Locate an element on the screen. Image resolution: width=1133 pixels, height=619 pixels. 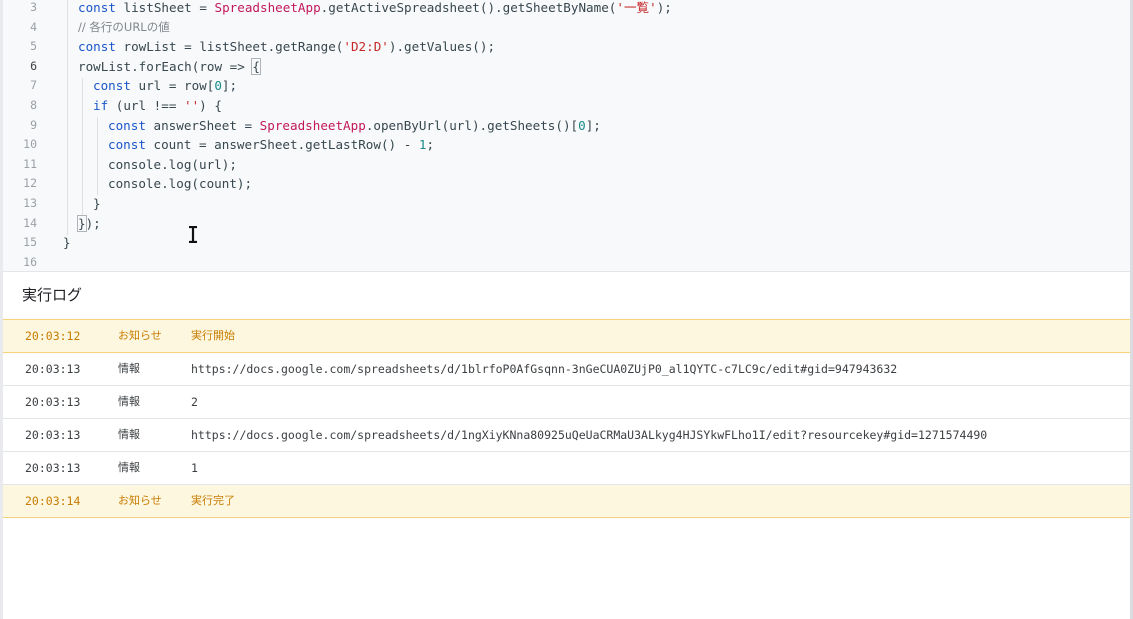
line-number: 11 is located at coordinates (30, 163).